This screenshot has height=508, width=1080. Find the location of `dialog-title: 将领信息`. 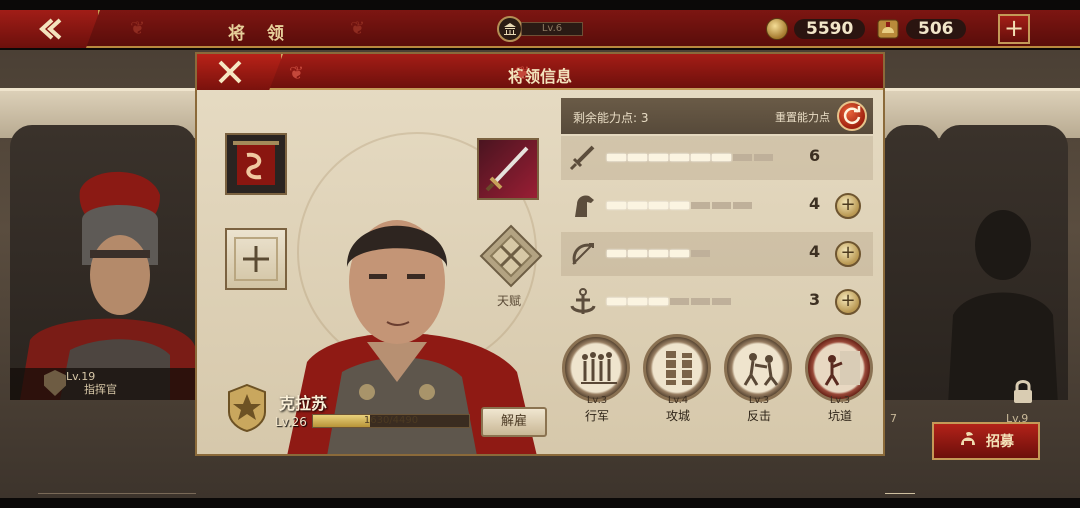

dialog-title: 将领信息 is located at coordinates (539, 76).